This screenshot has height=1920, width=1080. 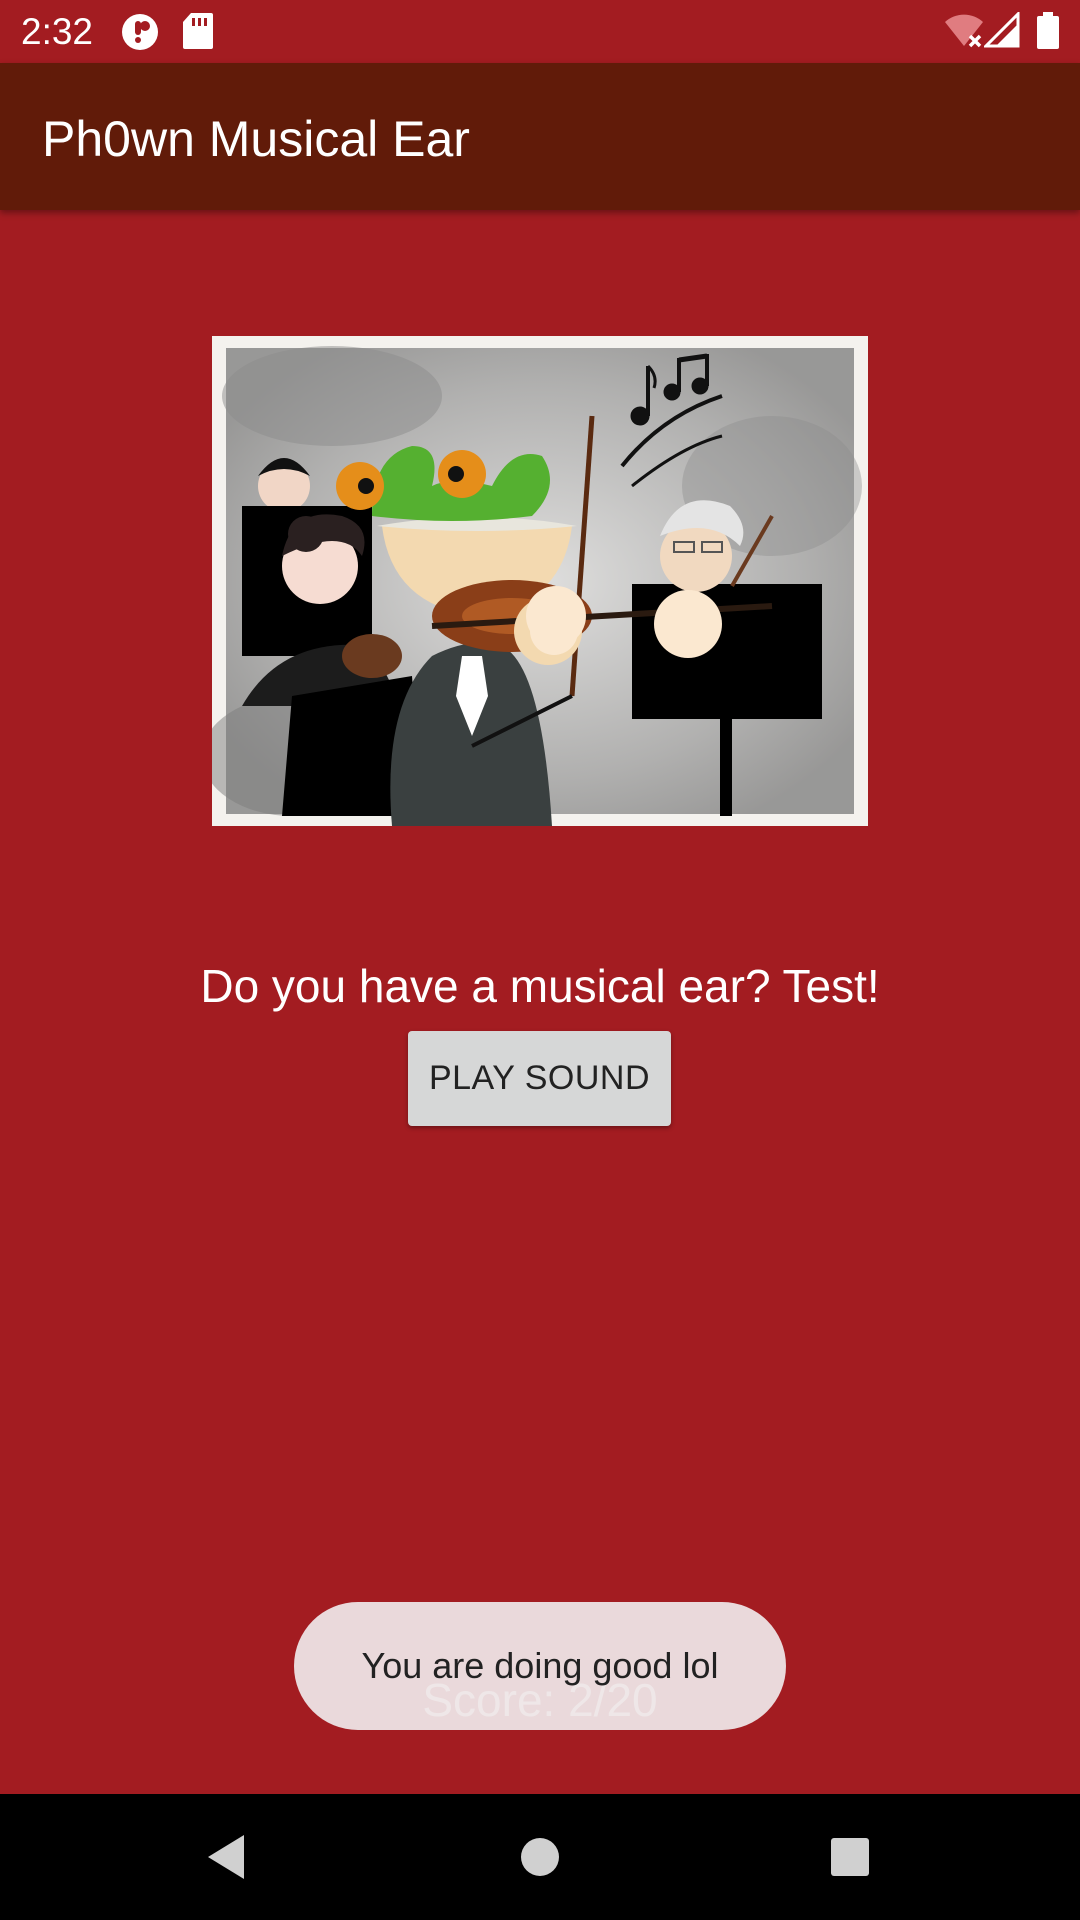 What do you see at coordinates (1001, 31) in the screenshot?
I see `signal-icon` at bounding box center [1001, 31].